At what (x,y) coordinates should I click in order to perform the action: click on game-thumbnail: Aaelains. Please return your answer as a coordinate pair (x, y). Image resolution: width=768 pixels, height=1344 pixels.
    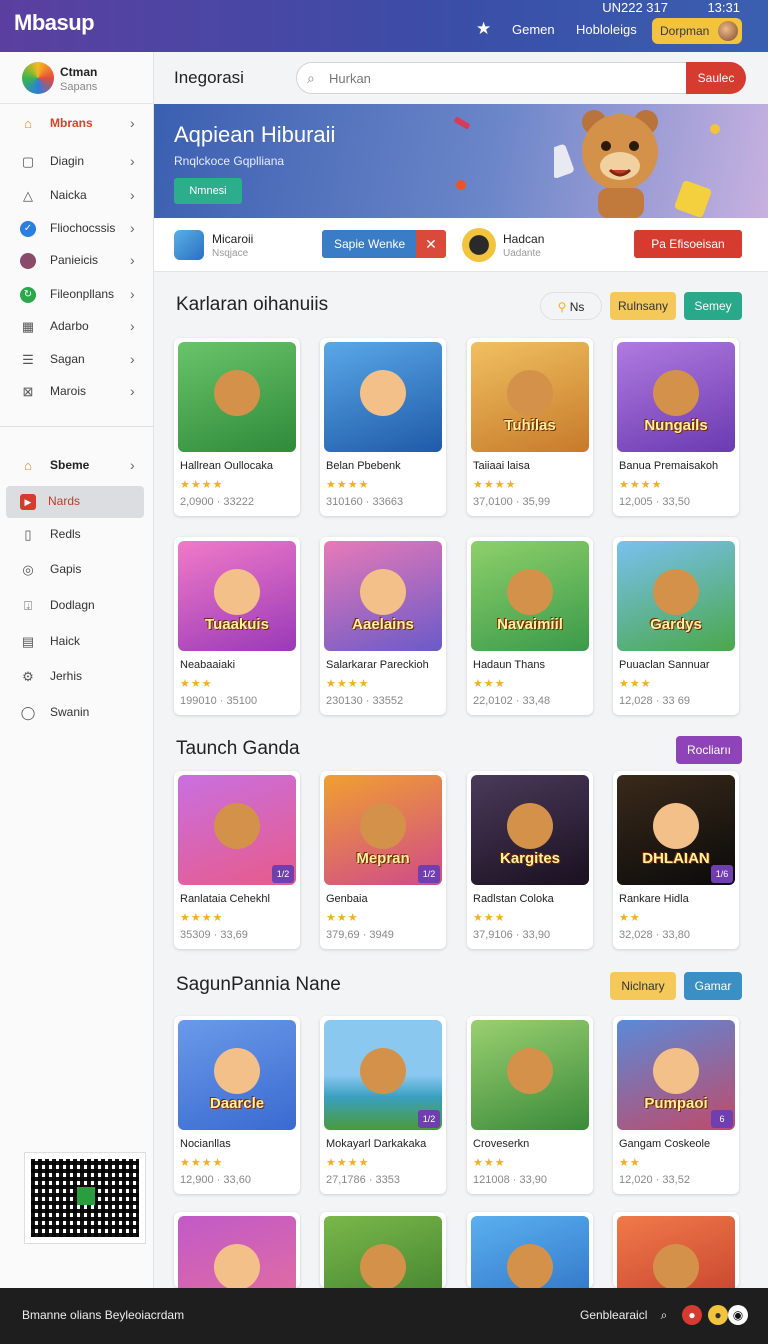
    Looking at the image, I should click on (383, 596).